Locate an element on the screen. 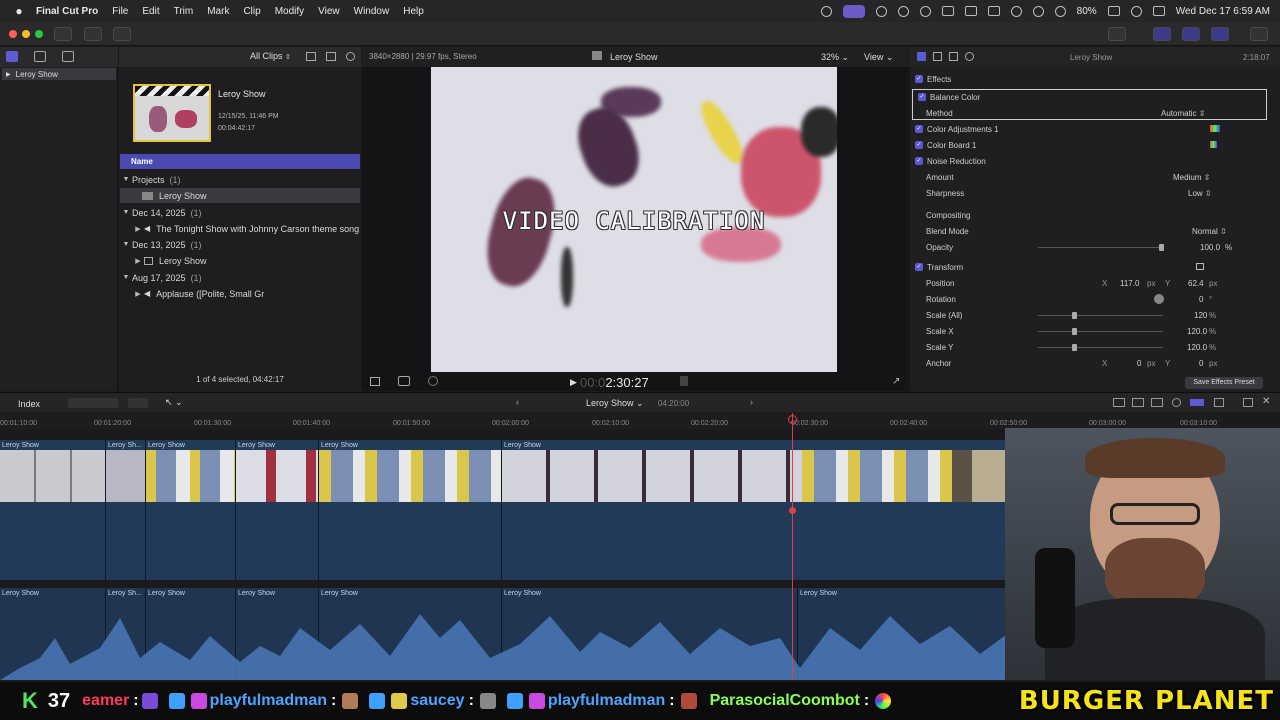 The width and height of the screenshot is (1280, 720). scale-x-field: 120.0 is located at coordinates (1197, 331).